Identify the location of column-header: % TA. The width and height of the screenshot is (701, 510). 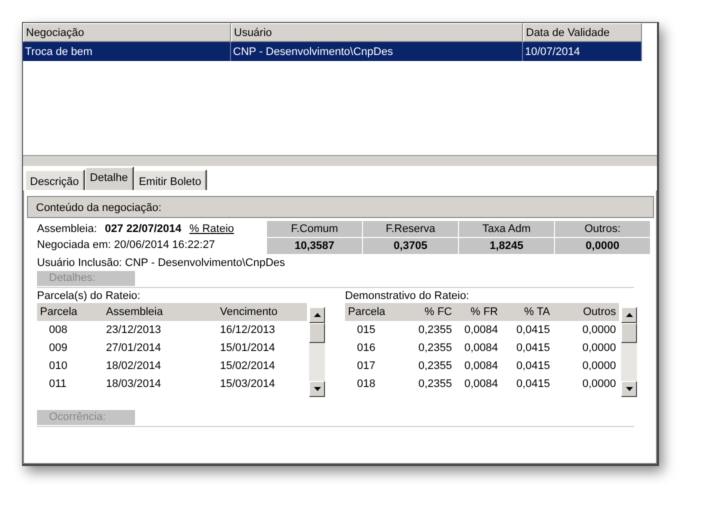
(527, 312).